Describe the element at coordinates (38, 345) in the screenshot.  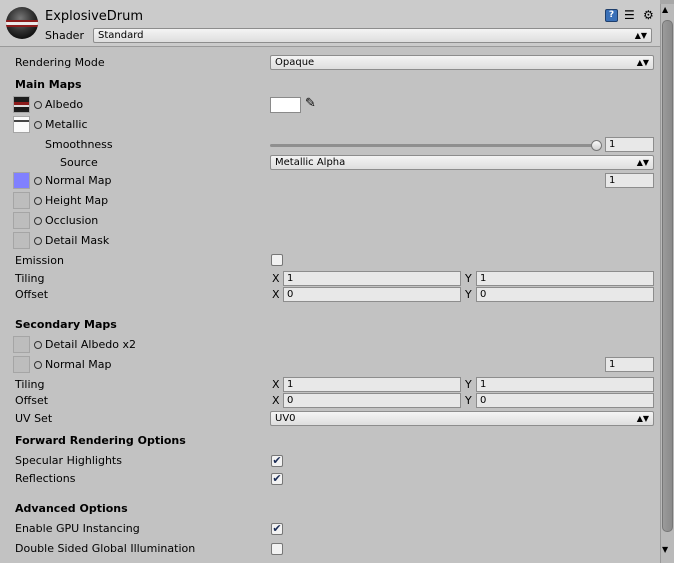
I see `detail-albedo-picker-icon` at that location.